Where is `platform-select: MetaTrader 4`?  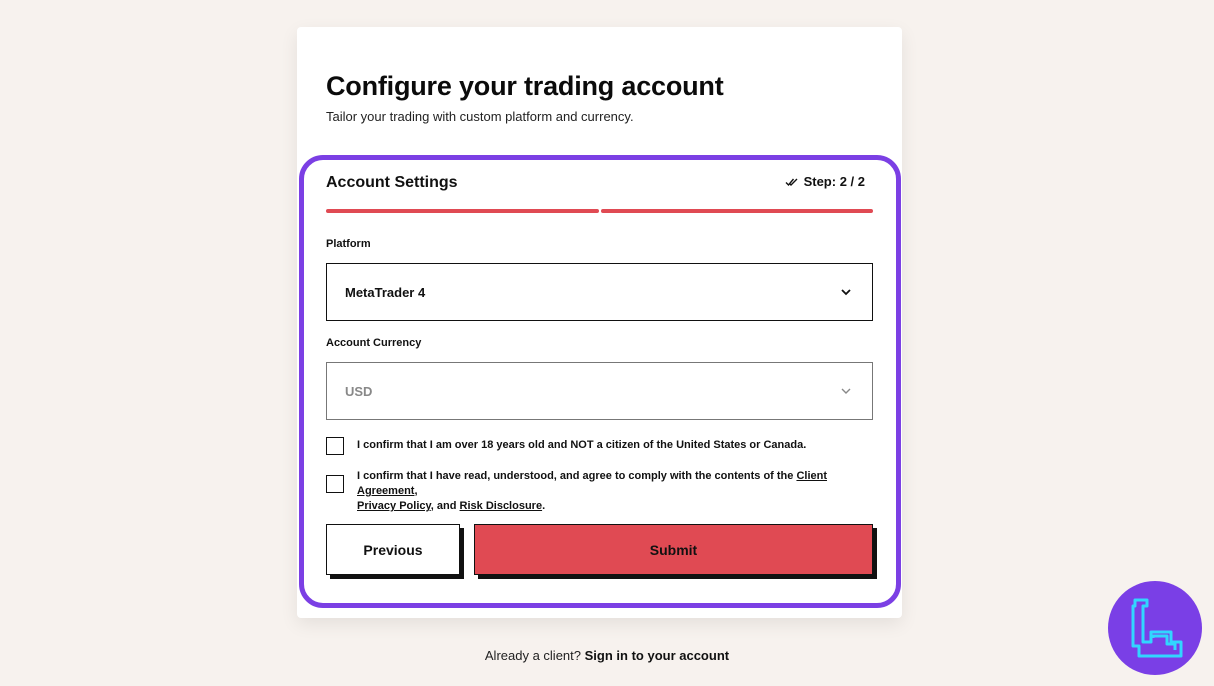 platform-select: MetaTrader 4 is located at coordinates (599, 292).